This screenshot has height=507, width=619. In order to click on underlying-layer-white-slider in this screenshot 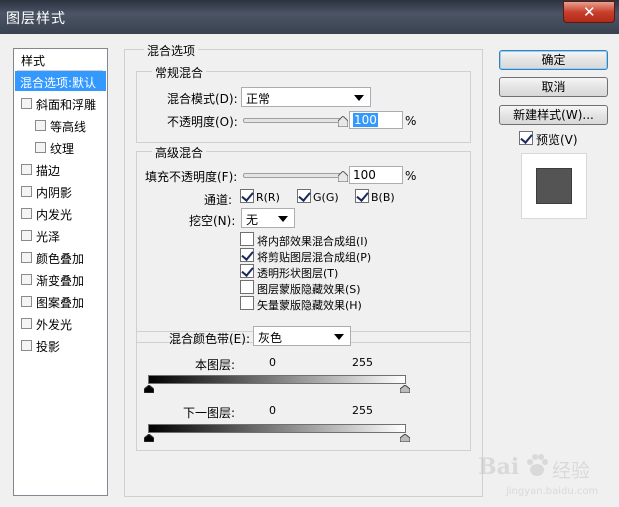, I will do `click(405, 438)`.